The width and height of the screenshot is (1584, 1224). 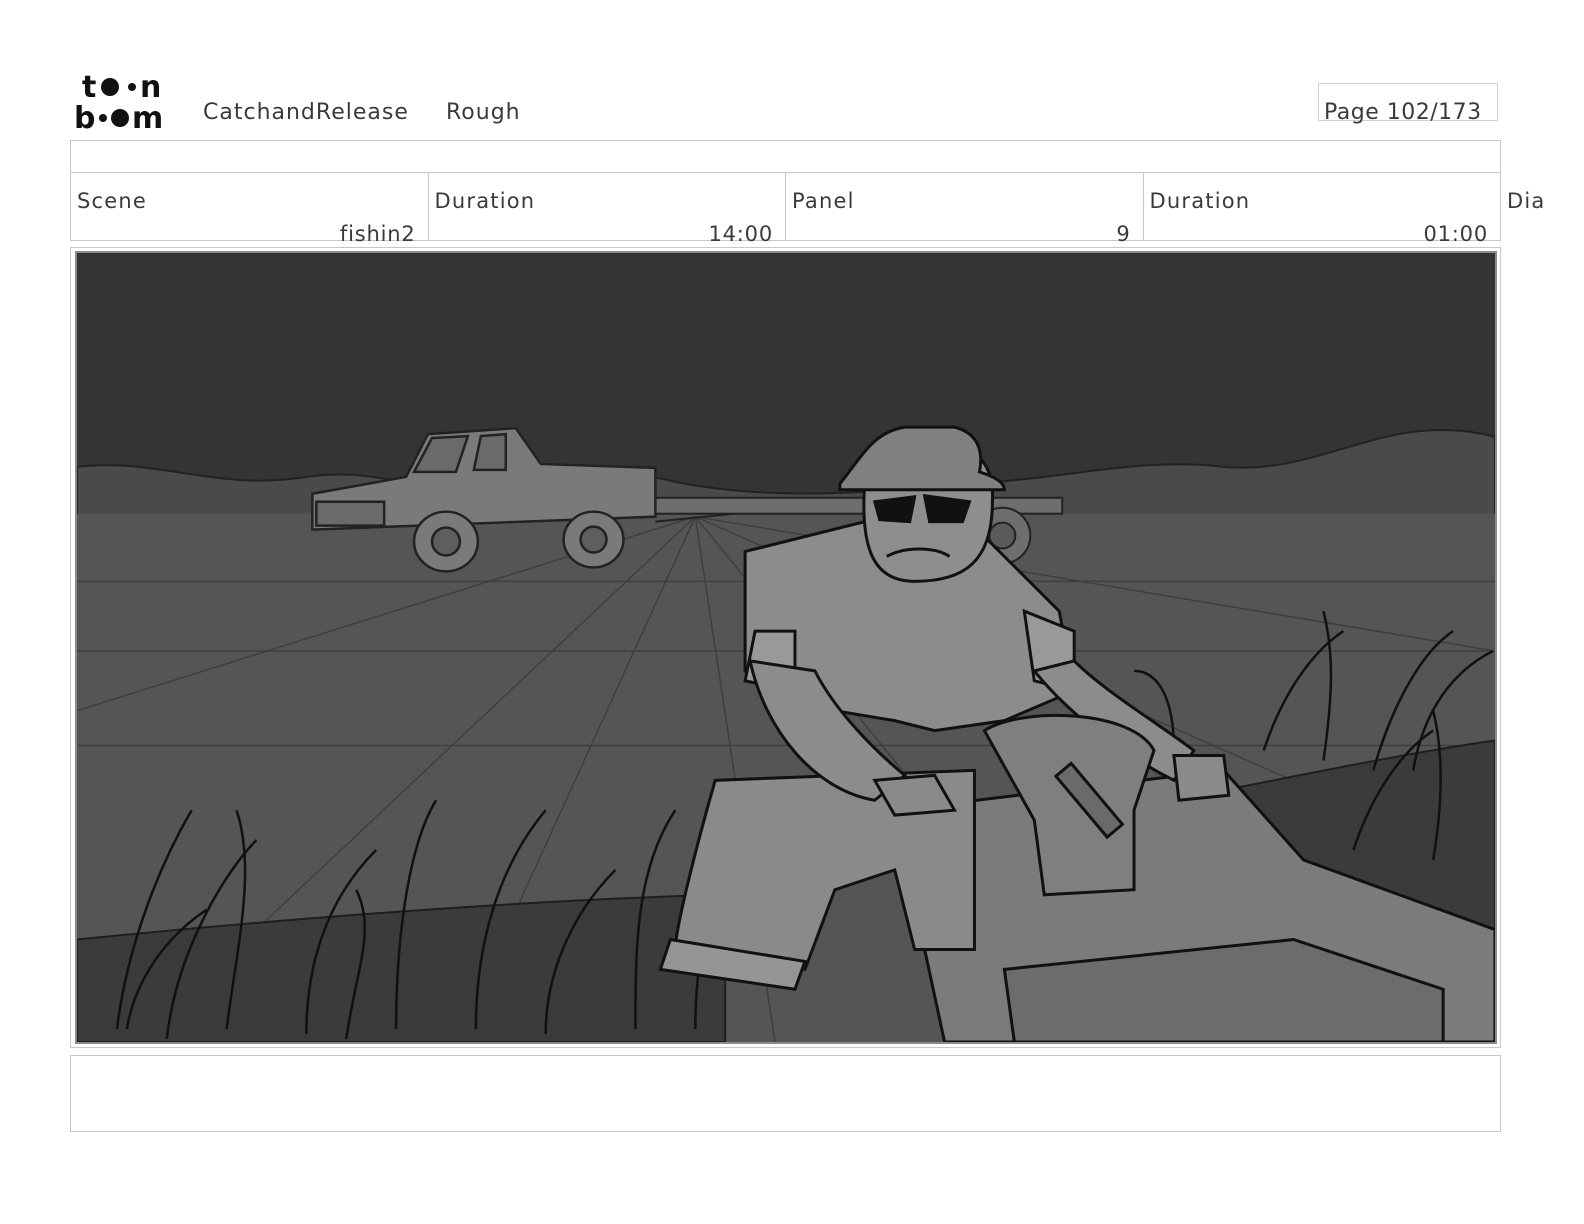 What do you see at coordinates (250, 209) in the screenshot?
I see `scene-cell: Scene fishin2` at bounding box center [250, 209].